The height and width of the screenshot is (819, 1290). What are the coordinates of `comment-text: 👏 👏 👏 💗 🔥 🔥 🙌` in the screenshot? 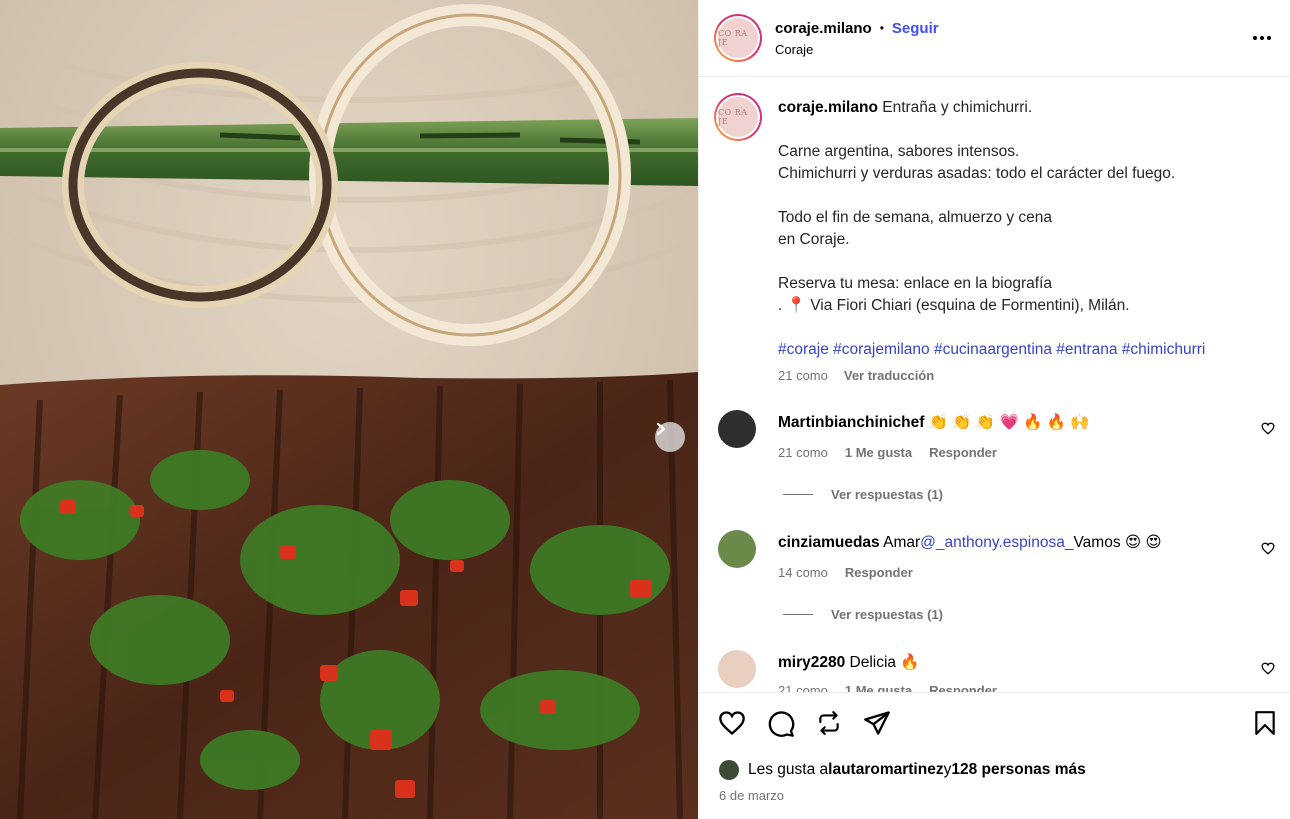 It's located at (1007, 422).